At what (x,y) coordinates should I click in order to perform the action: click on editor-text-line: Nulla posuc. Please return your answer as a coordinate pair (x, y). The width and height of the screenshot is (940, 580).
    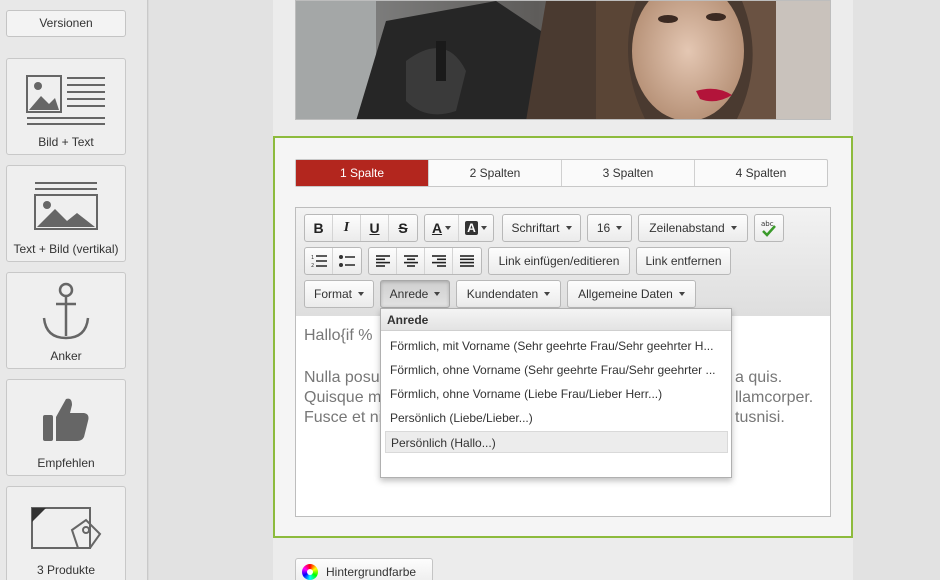
    Looking at the image, I should click on (346, 377).